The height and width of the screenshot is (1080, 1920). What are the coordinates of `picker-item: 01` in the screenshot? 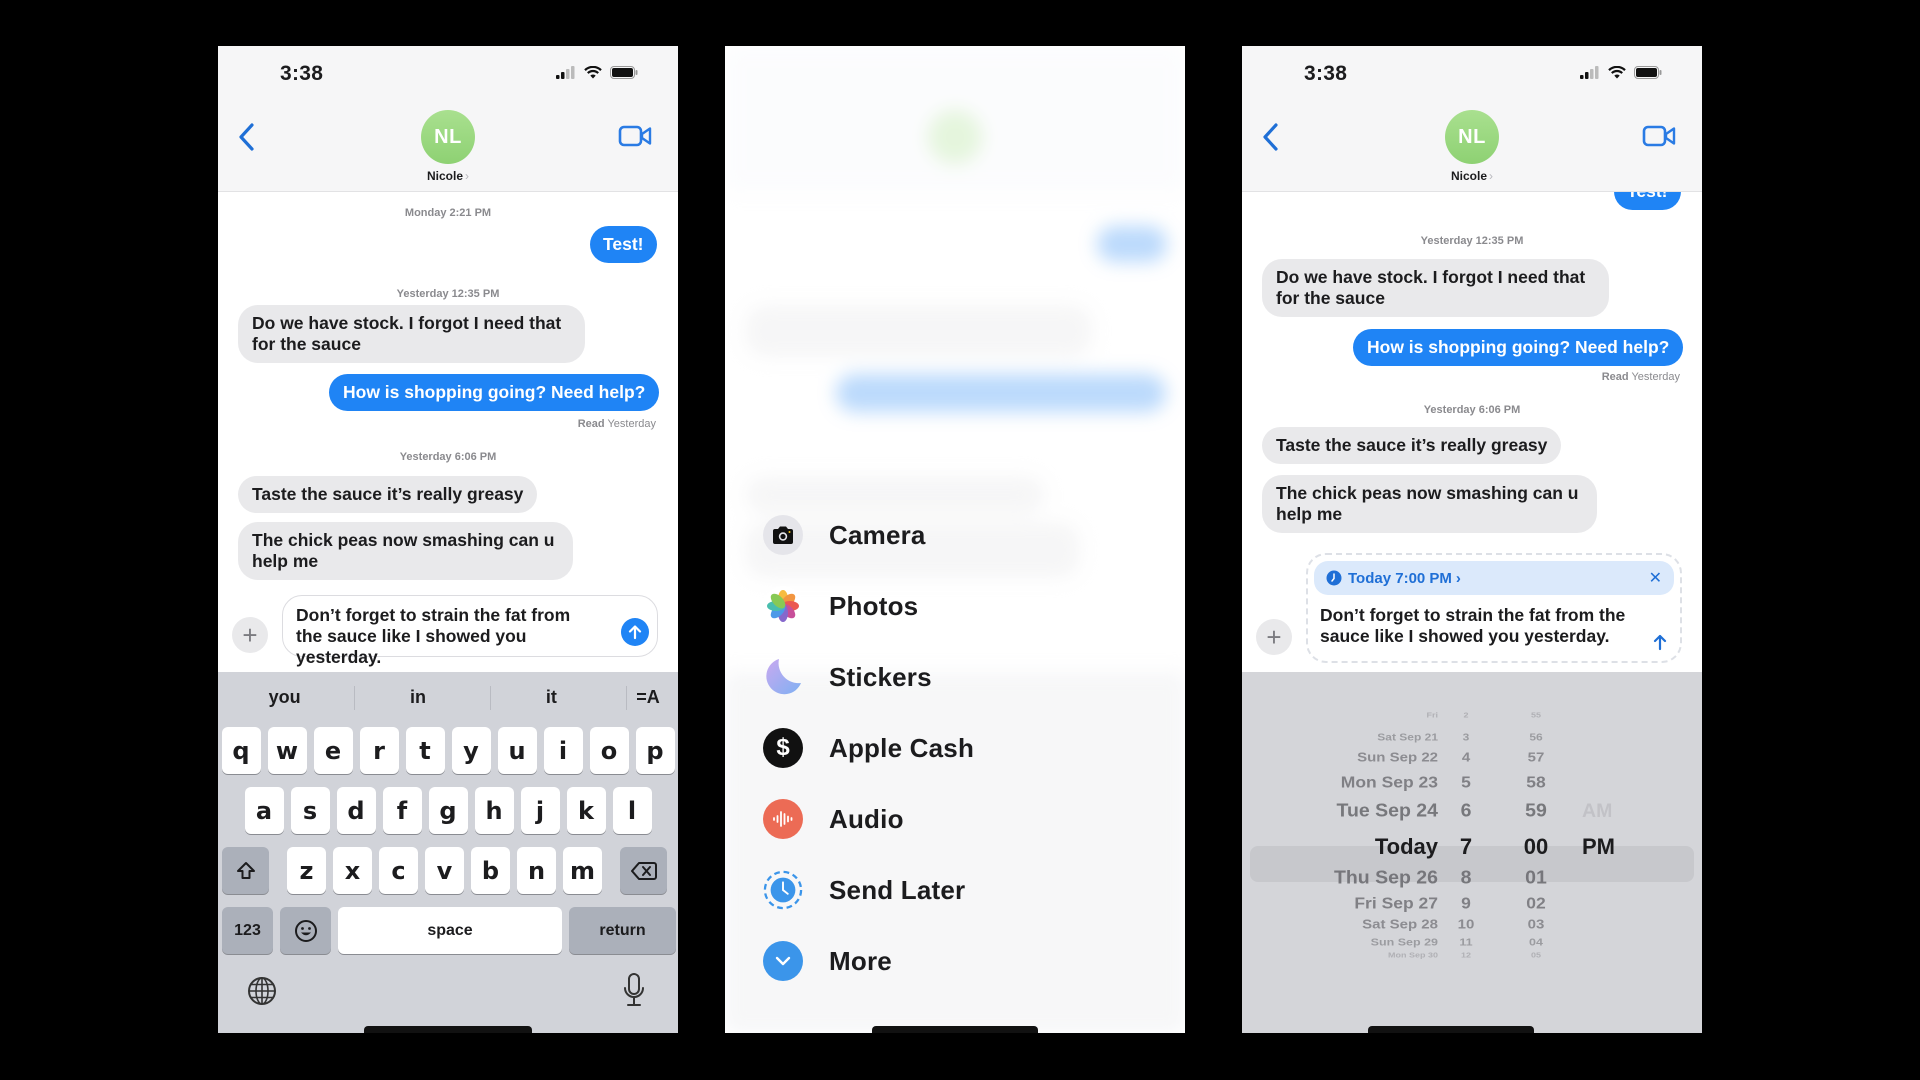 It's located at (1536, 879).